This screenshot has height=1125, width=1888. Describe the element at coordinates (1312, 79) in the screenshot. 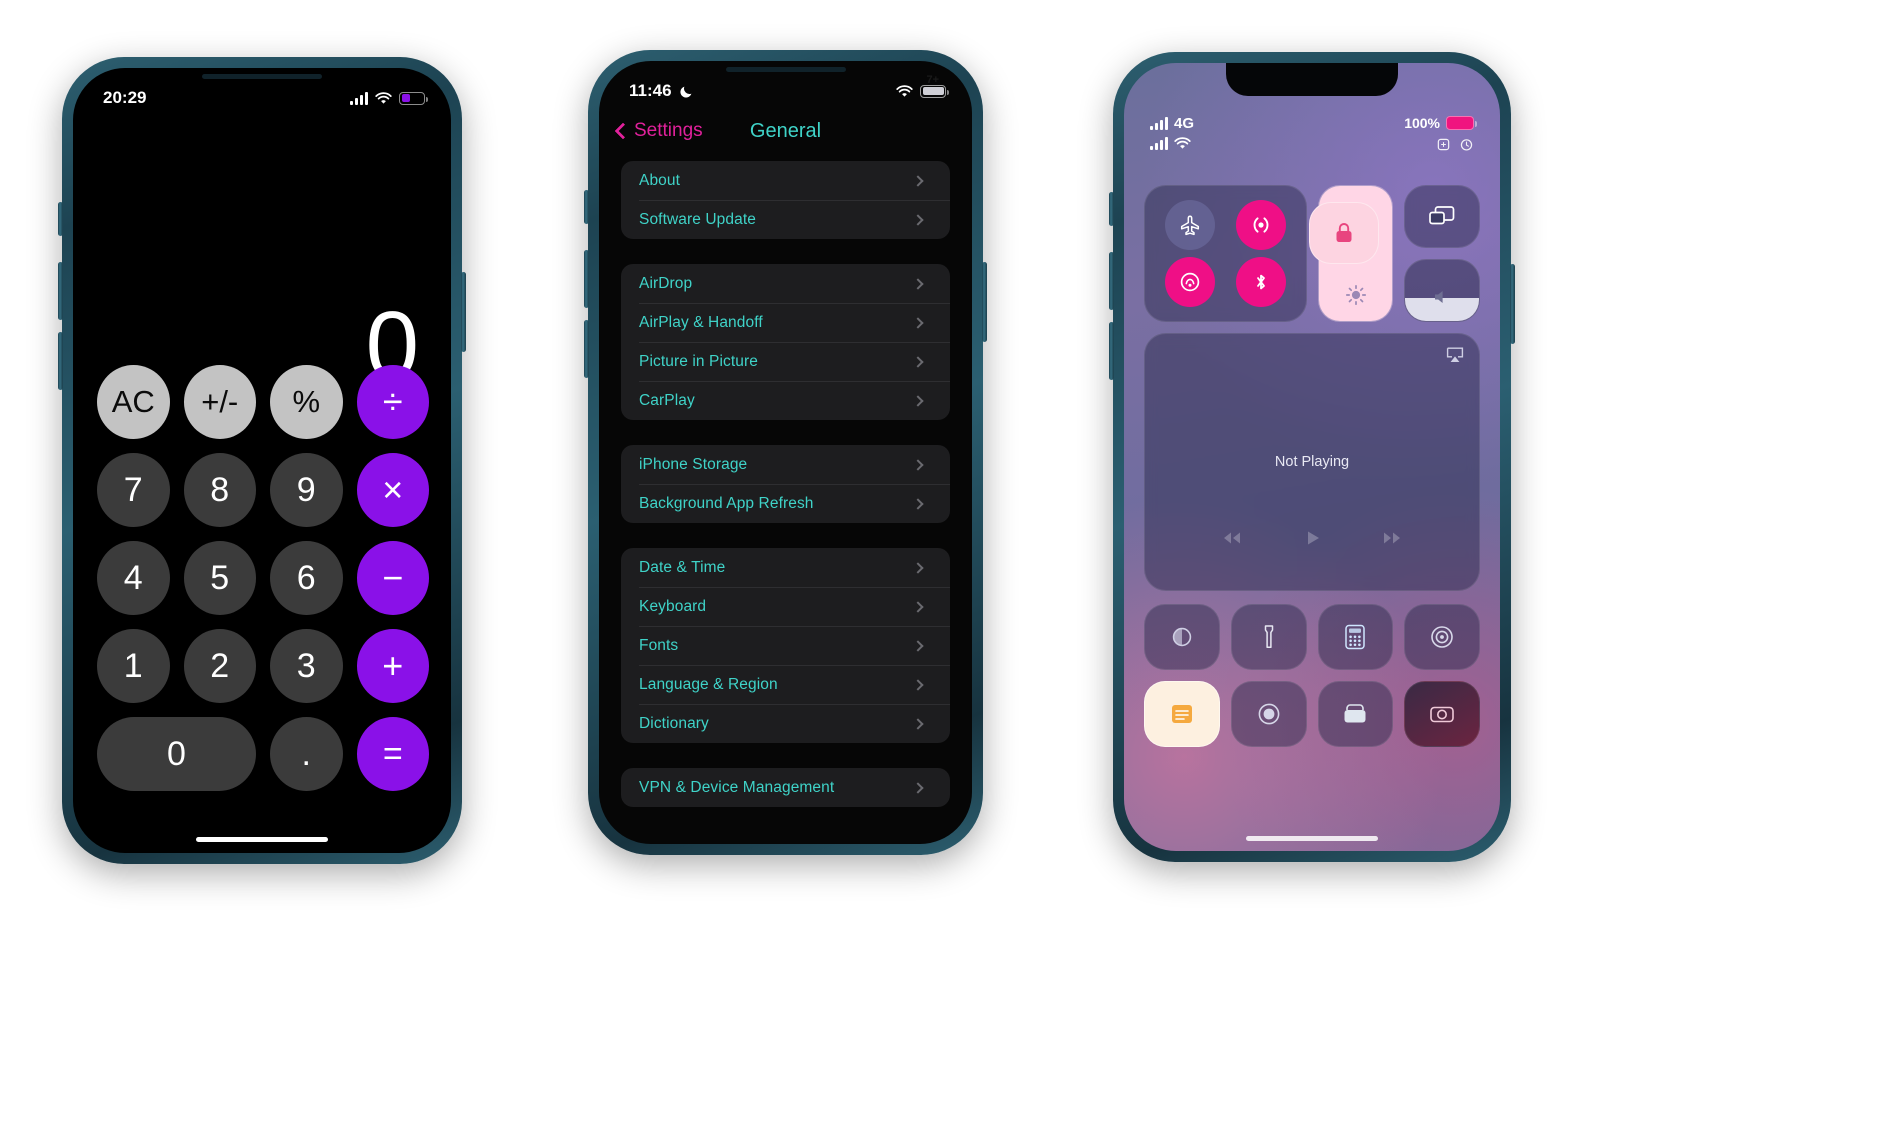

I see `notch` at that location.